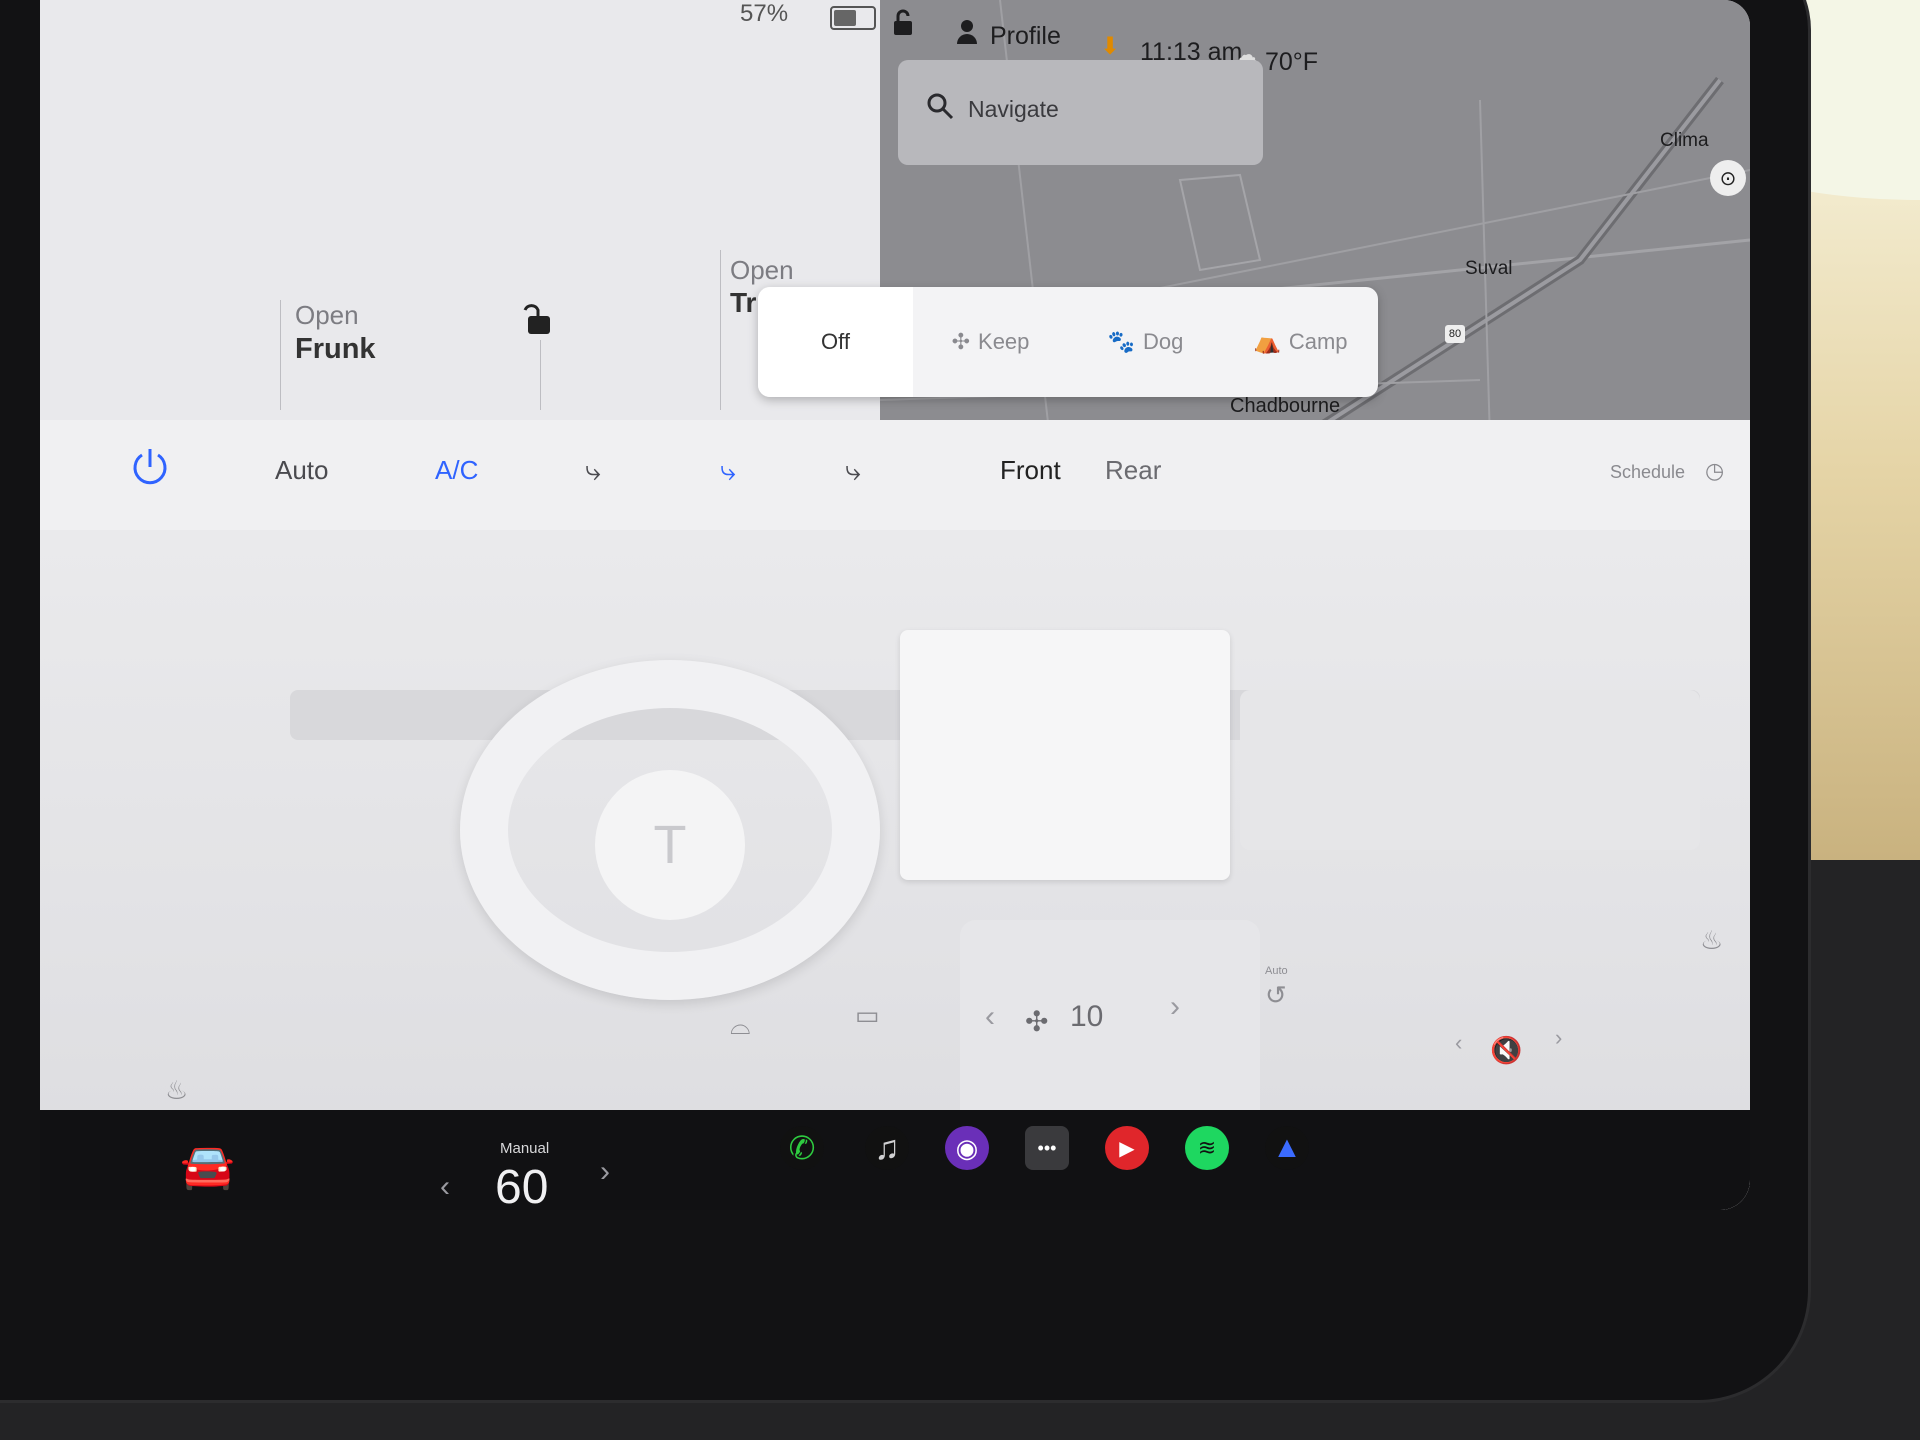 The height and width of the screenshot is (1440, 1920). What do you see at coordinates (605, 1172) in the screenshot?
I see `speed-increase-button: ›` at bounding box center [605, 1172].